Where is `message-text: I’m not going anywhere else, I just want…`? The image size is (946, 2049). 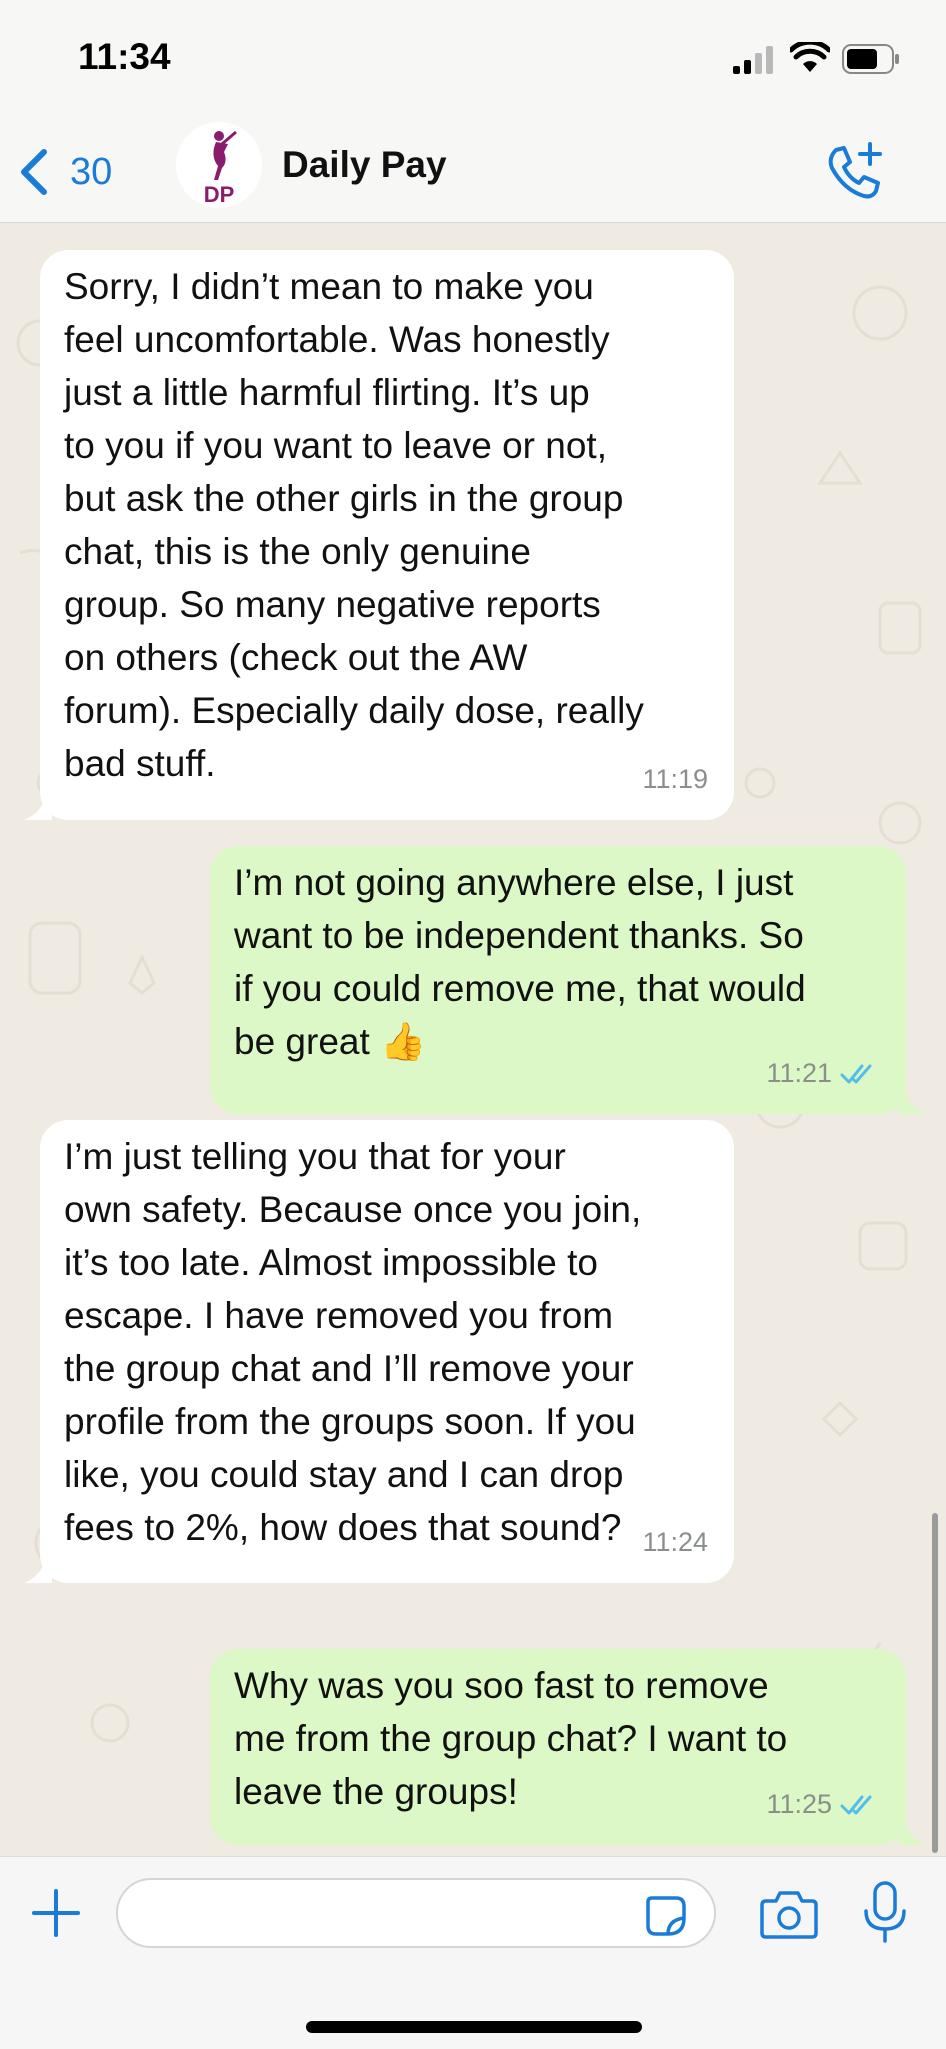
message-text: I’m not going anywhere else, I just want… is located at coordinates (520, 962).